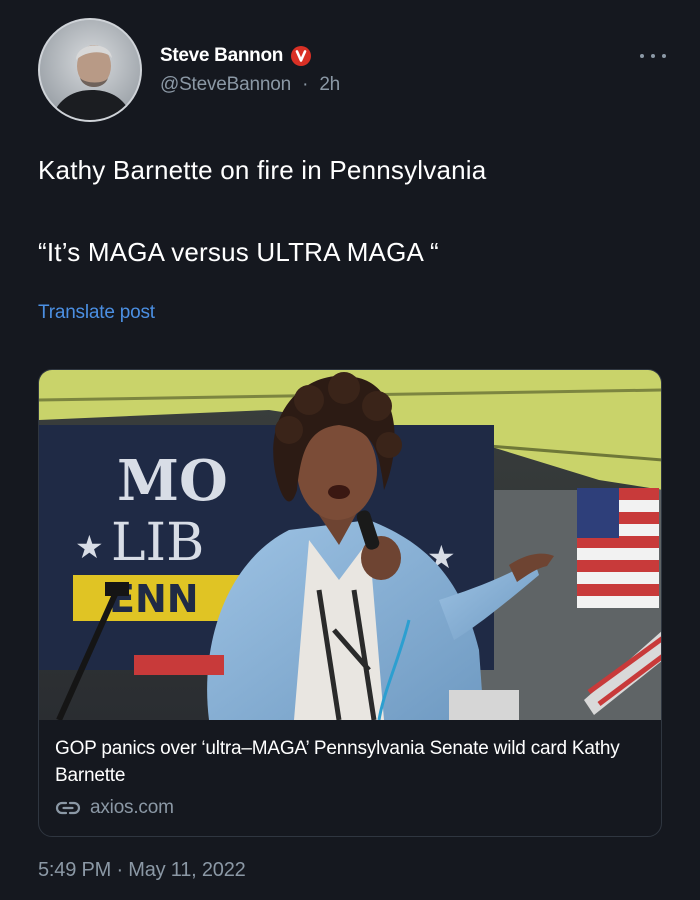  I want to click on verified-badge-icon, so click(301, 56).